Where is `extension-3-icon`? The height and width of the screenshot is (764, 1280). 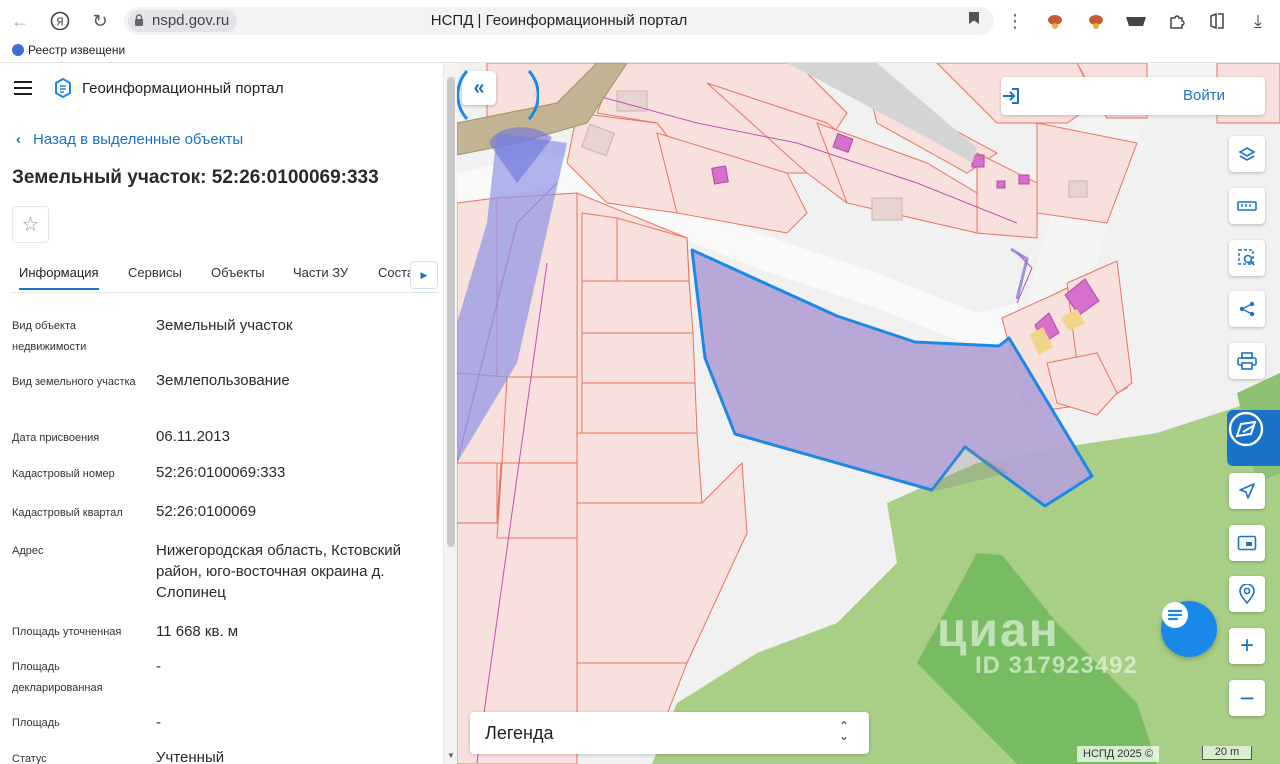 extension-3-icon is located at coordinates (1136, 21).